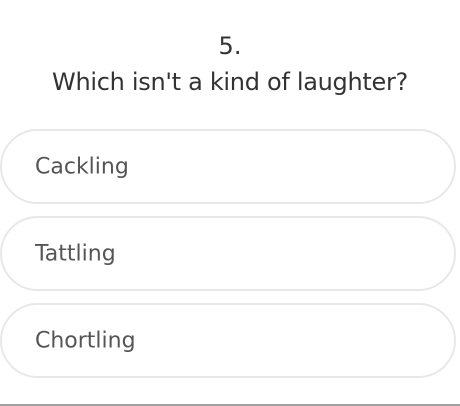  I want to click on answer-option-label: Chortling, so click(85, 340).